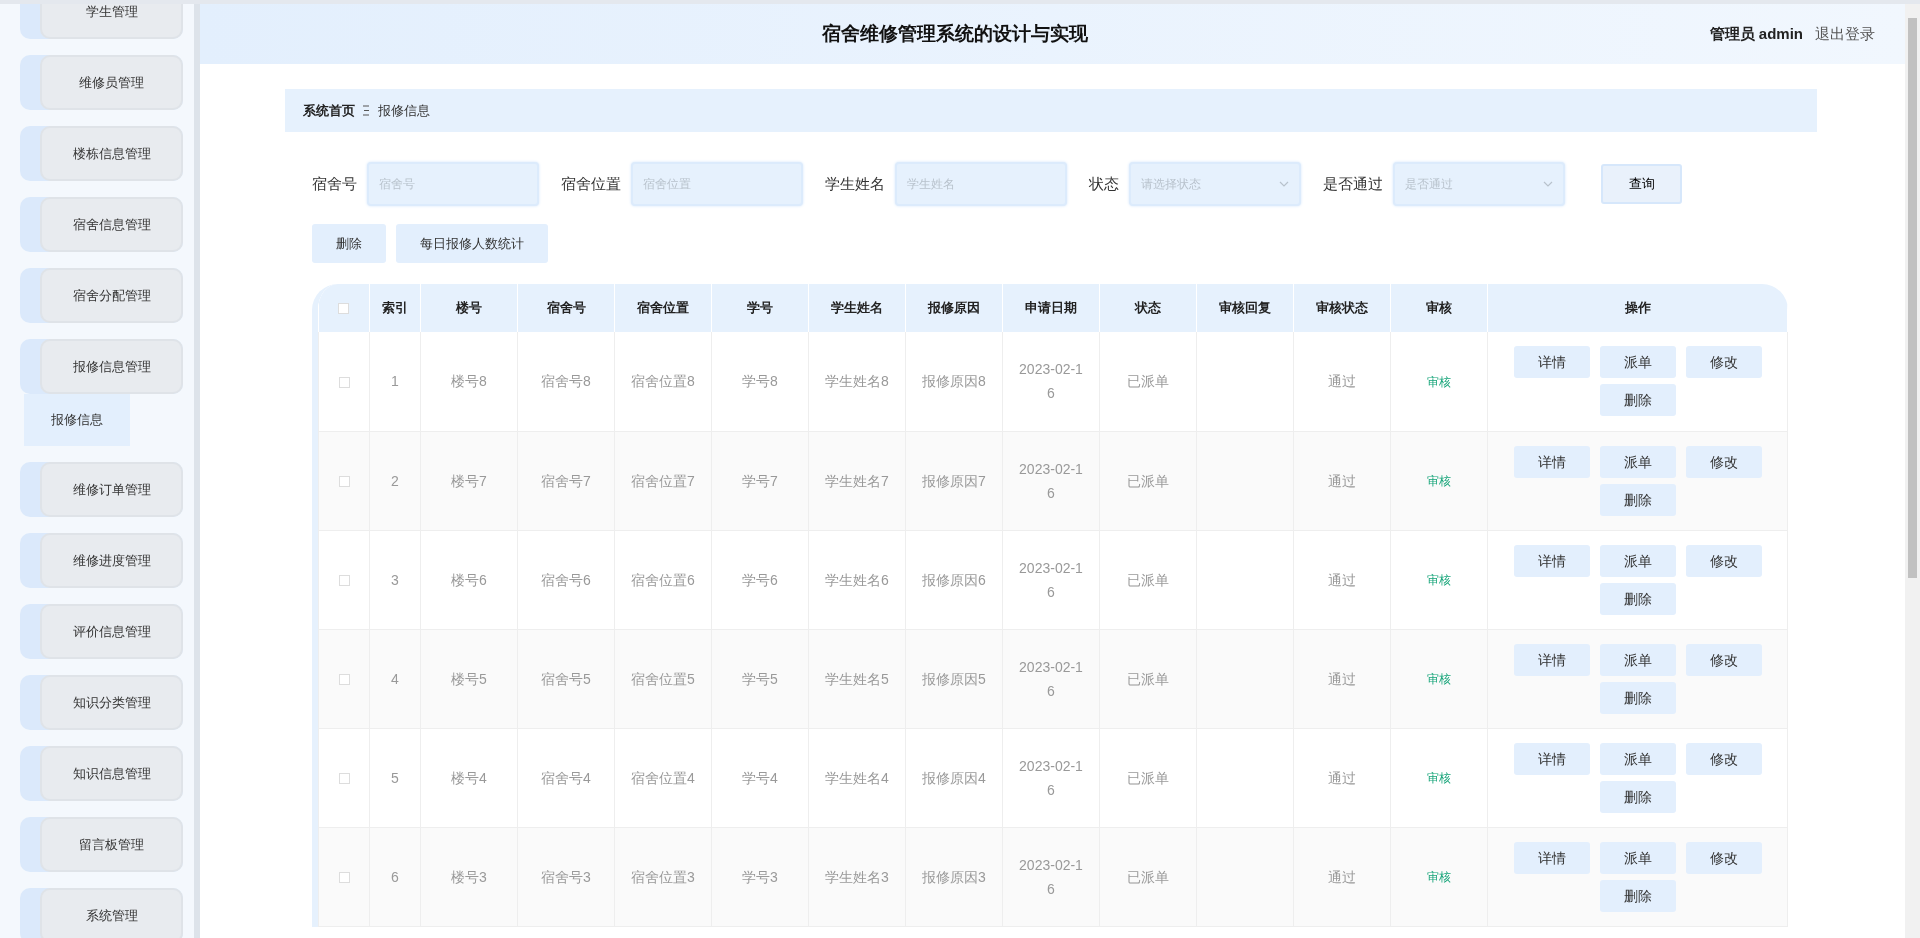 The image size is (1920, 938). Describe the element at coordinates (566, 480) in the screenshot. I see `table-cell-text: 宿舍号7` at that location.